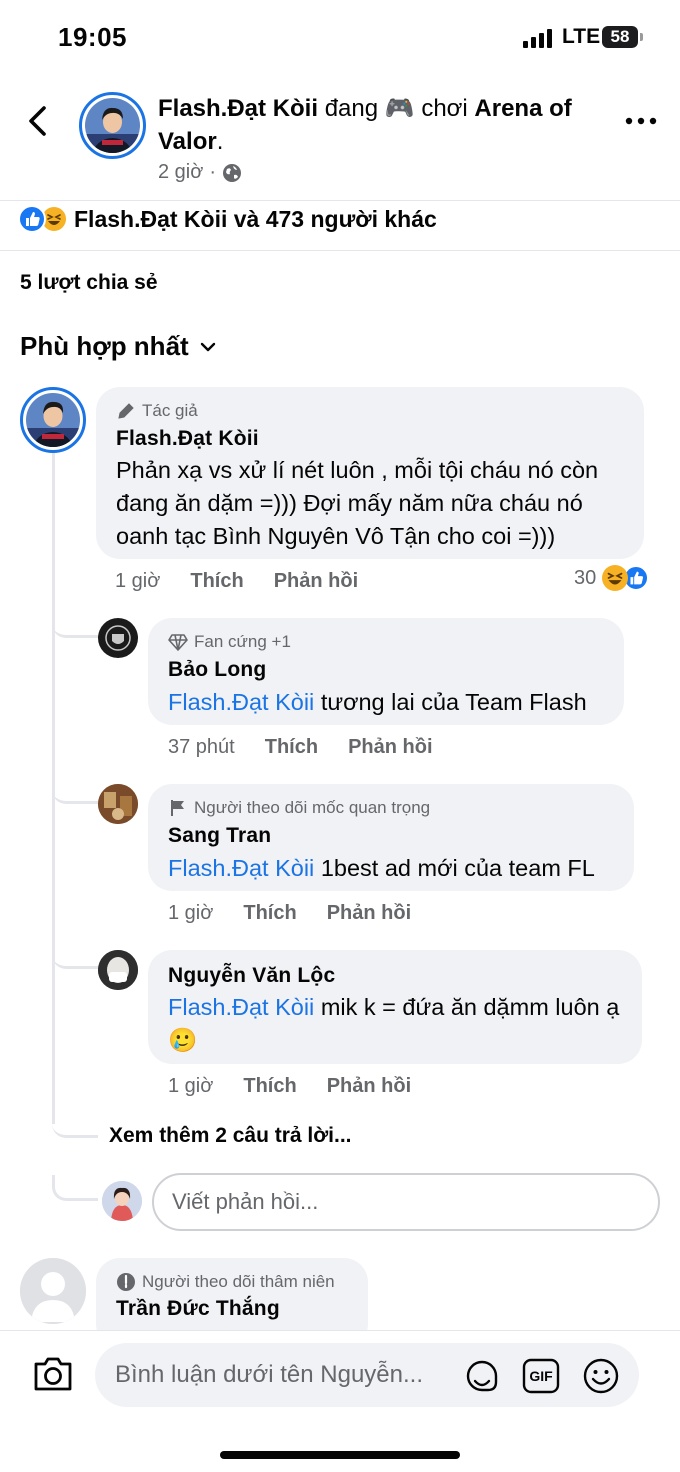 Image resolution: width=680 pixels, height=1472 pixels. What do you see at coordinates (92, 37) in the screenshot?
I see `status-time: 19:05` at bounding box center [92, 37].